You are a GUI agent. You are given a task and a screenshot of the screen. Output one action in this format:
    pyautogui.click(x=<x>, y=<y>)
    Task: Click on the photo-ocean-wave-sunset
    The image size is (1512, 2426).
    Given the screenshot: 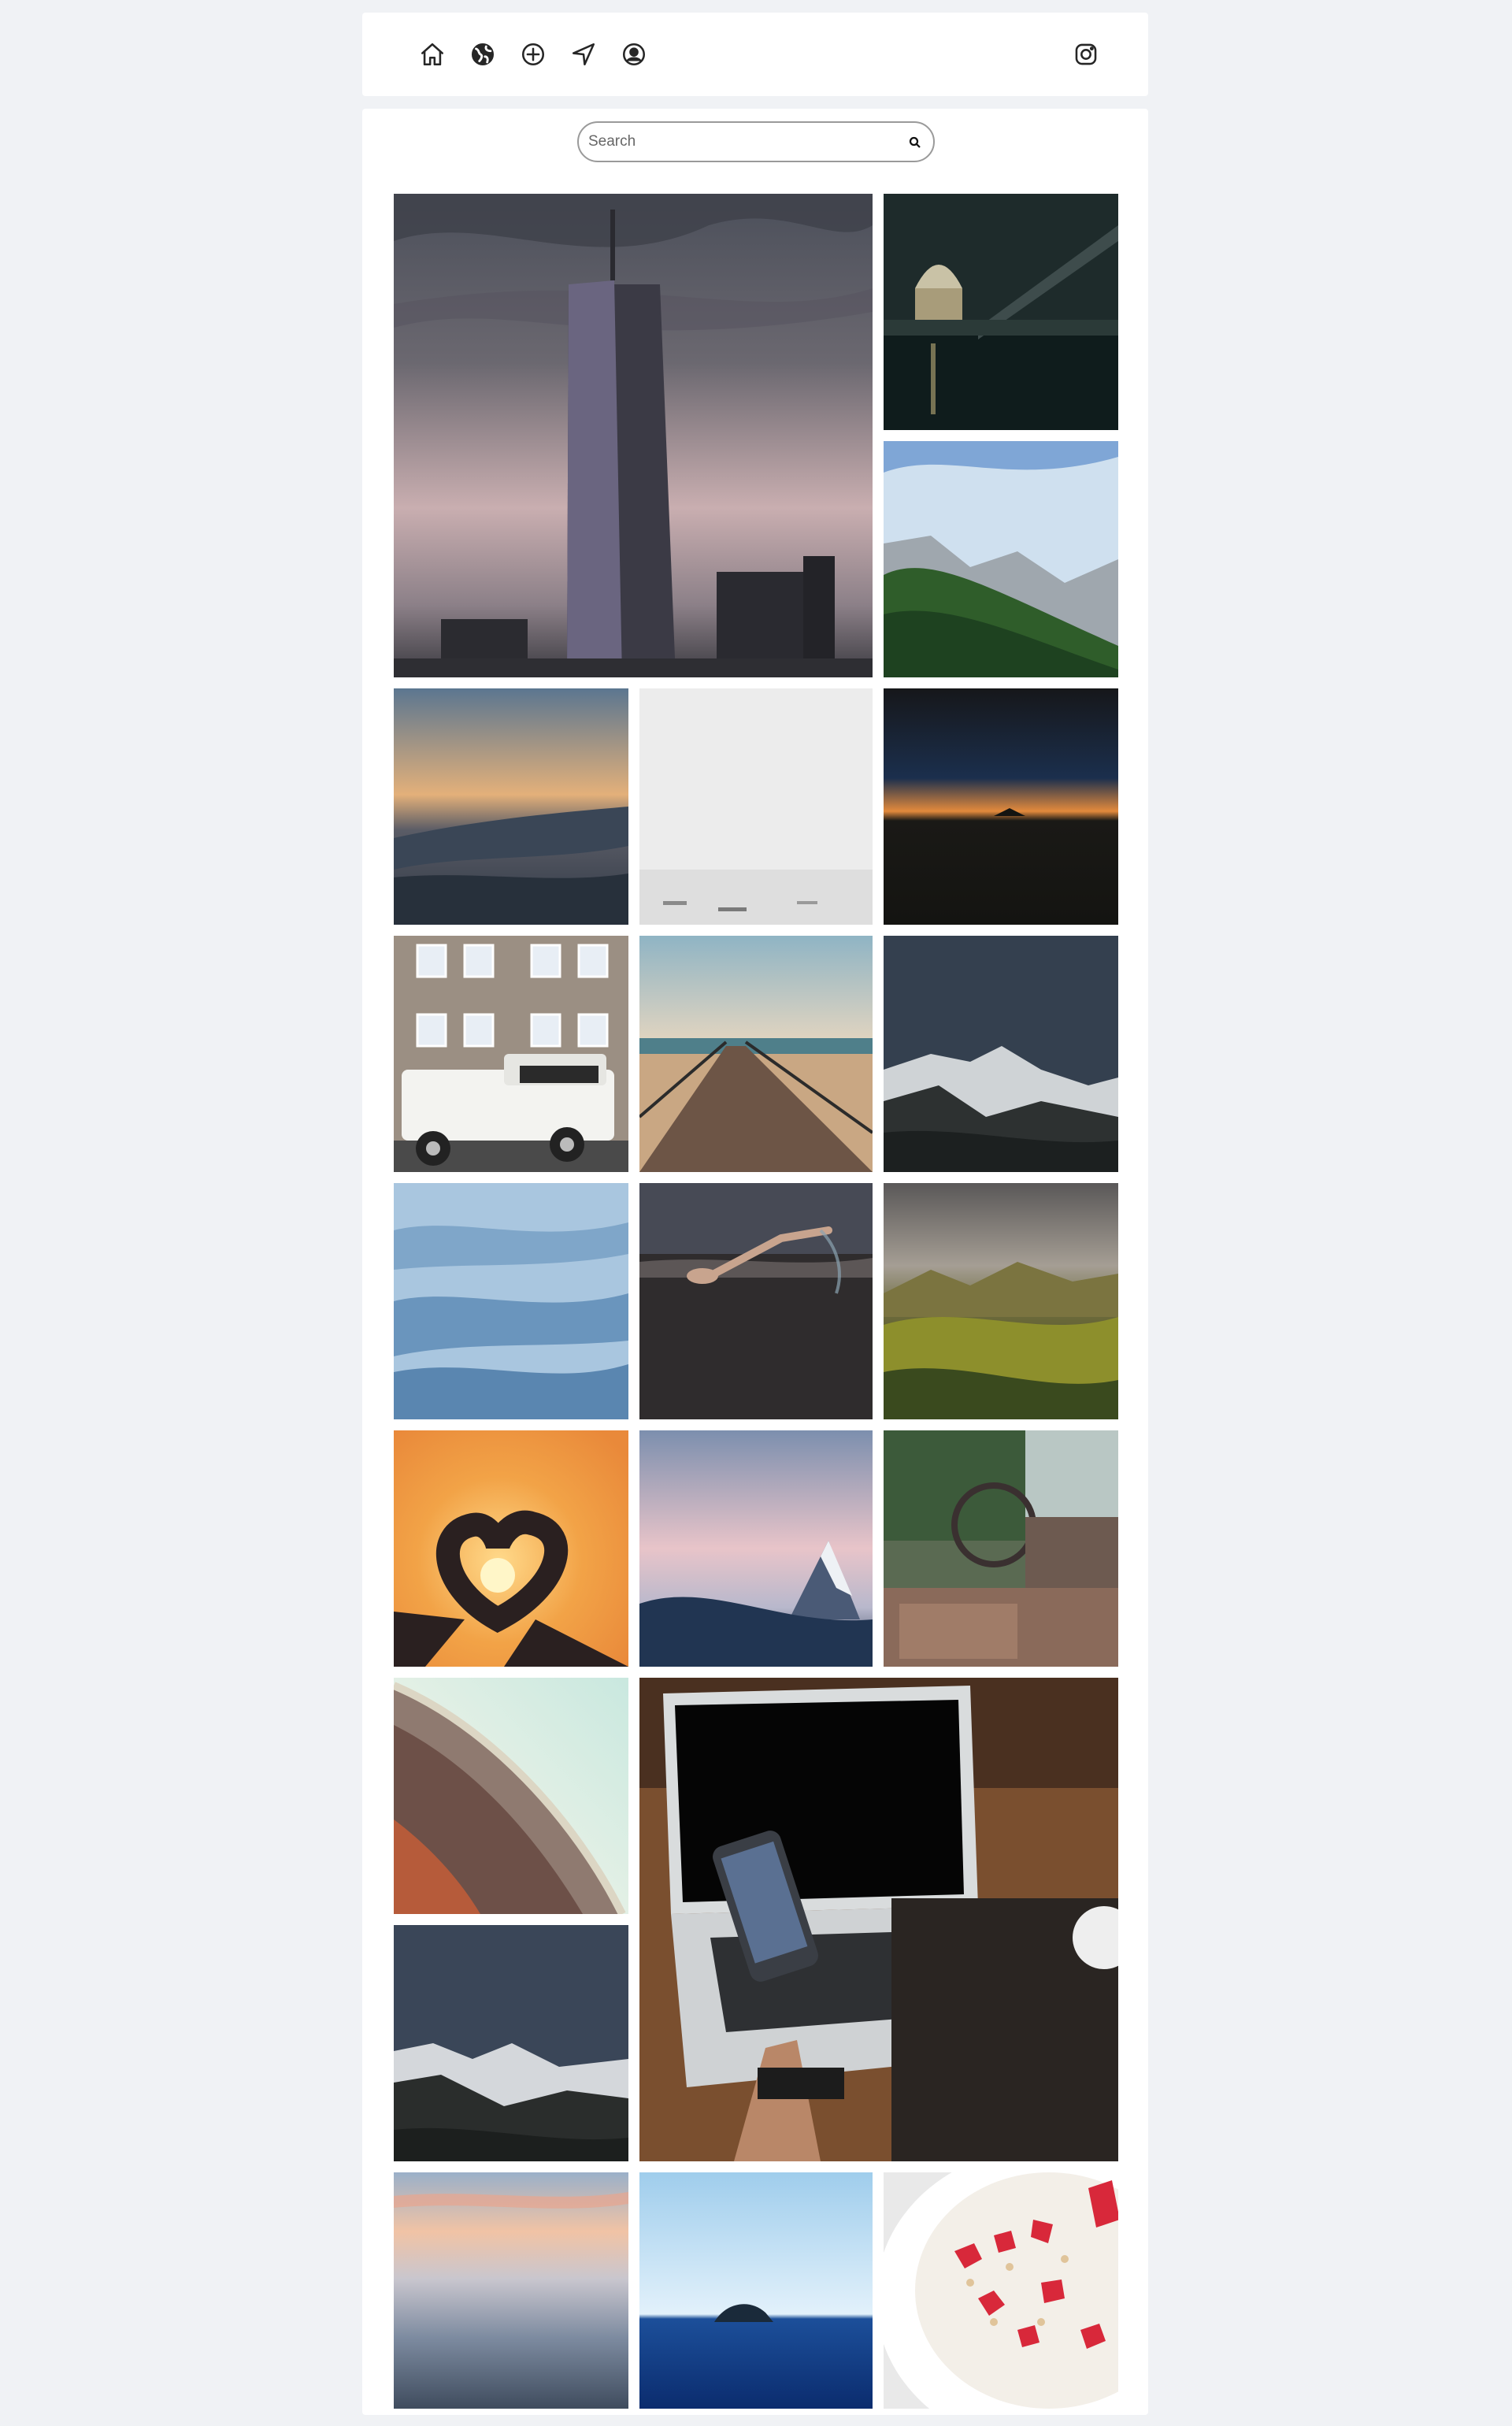 What is the action you would take?
    pyautogui.click(x=511, y=806)
    